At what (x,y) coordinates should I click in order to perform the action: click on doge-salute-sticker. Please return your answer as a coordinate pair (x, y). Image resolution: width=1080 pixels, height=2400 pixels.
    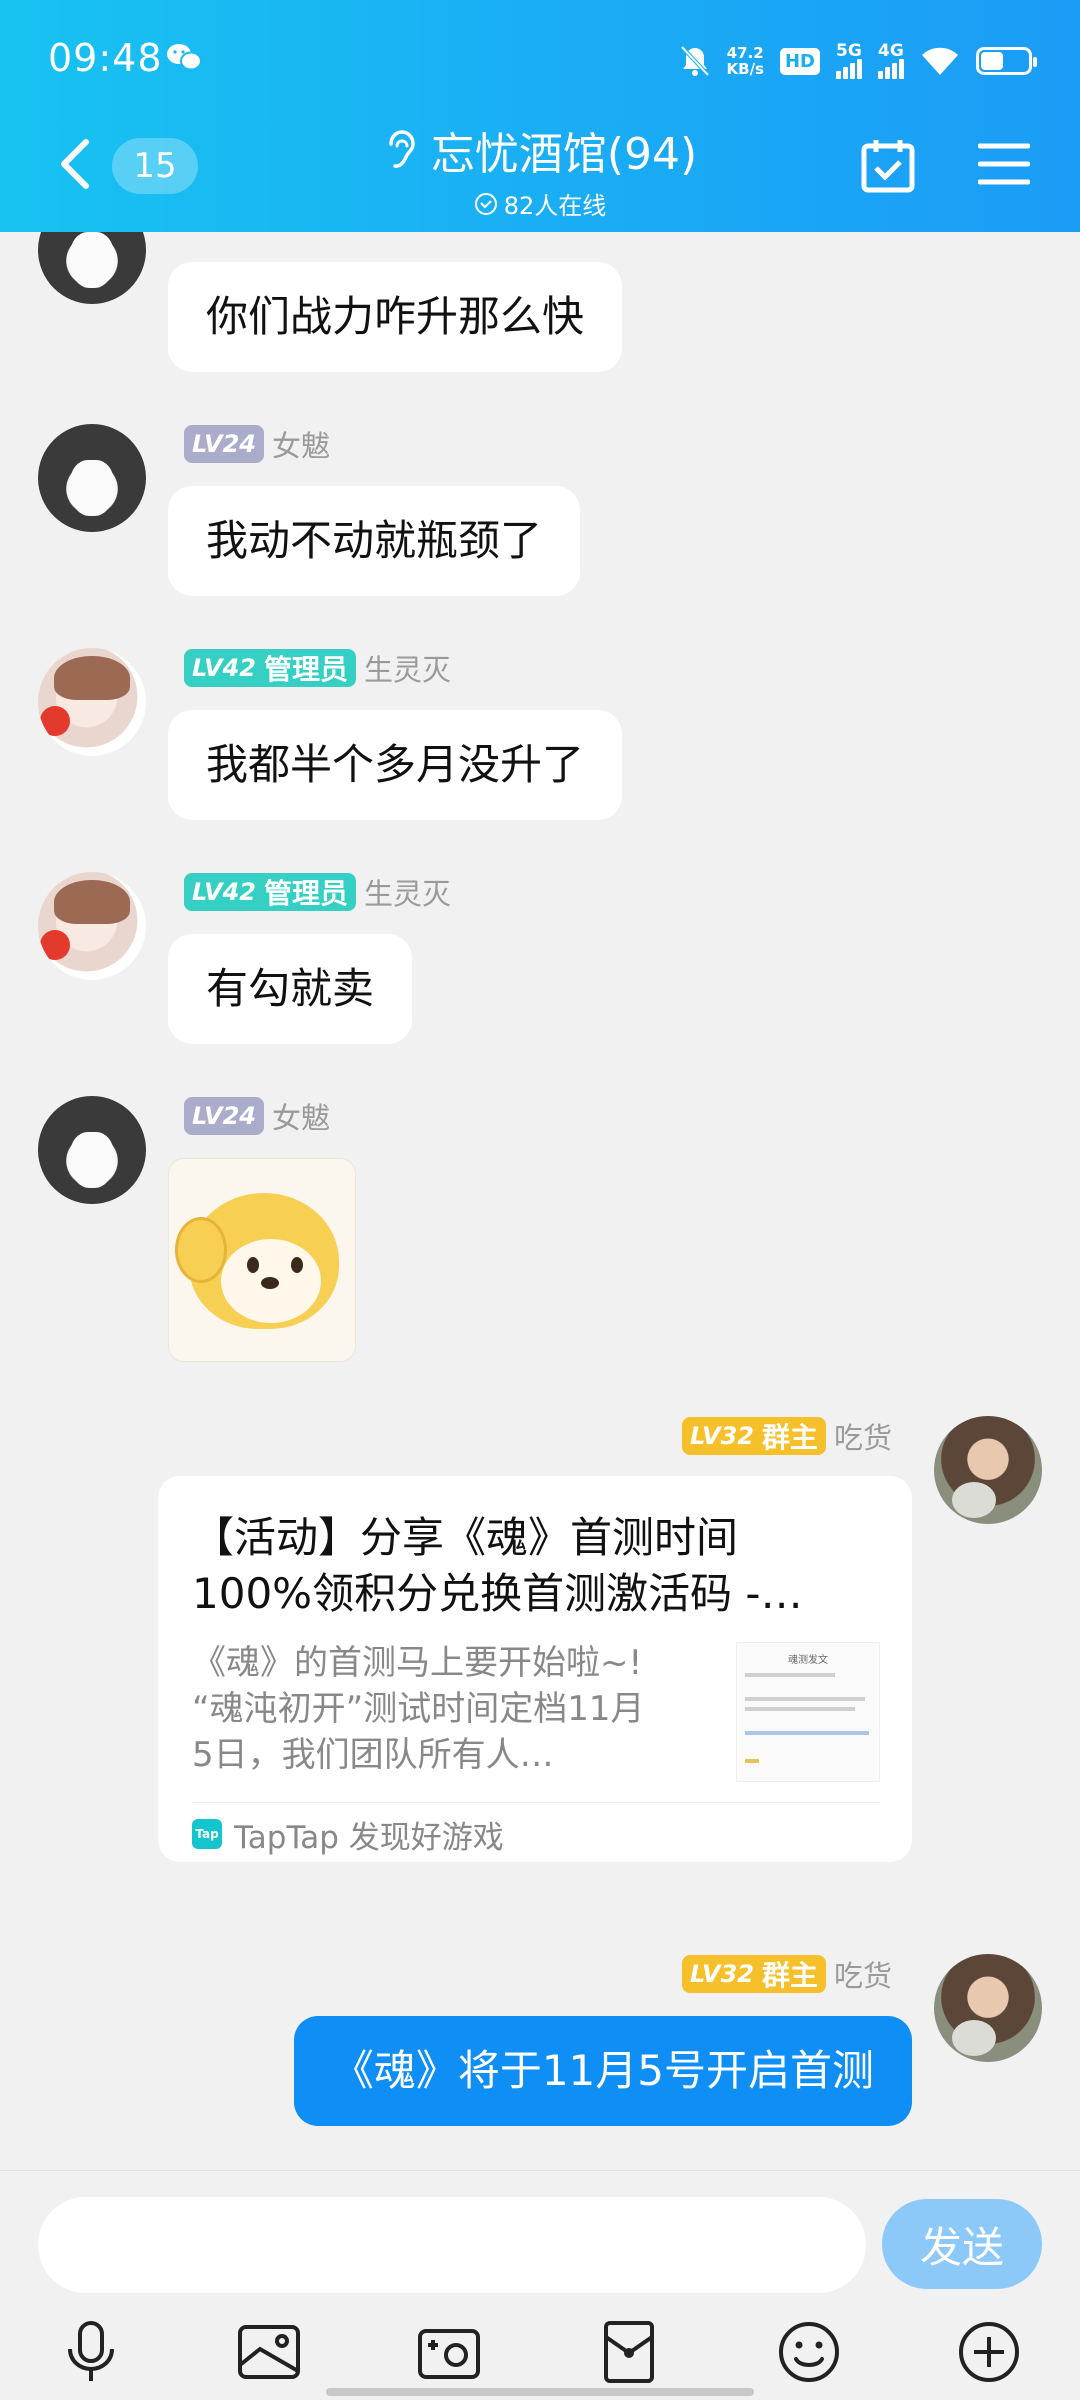
    Looking at the image, I should click on (262, 1260).